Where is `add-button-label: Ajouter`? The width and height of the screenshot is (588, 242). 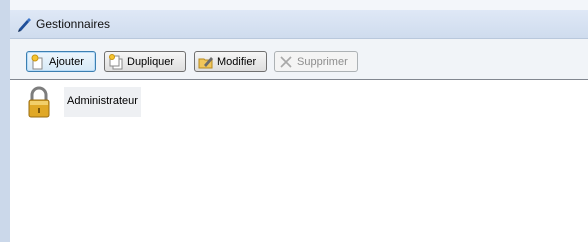 add-button-label: Ajouter is located at coordinates (66, 61).